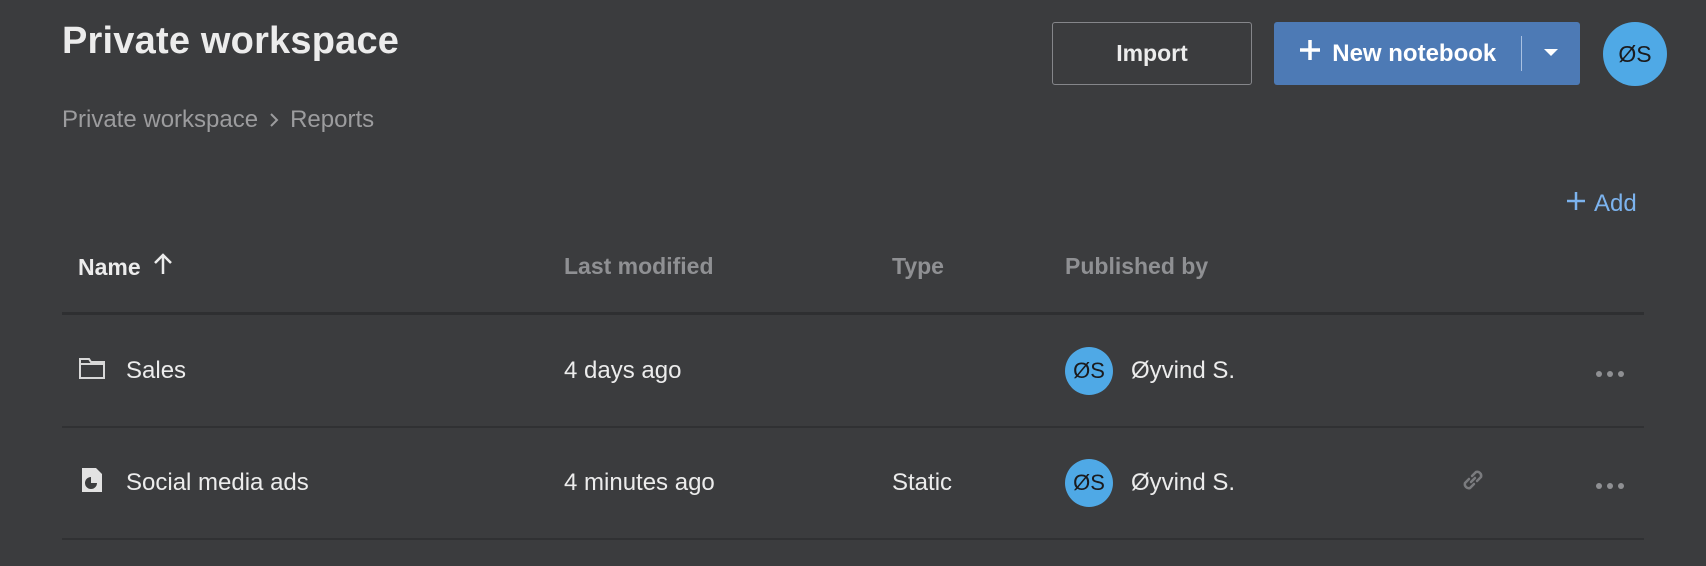  What do you see at coordinates (160, 120) in the screenshot?
I see `breadcrumb-item-workspace: Private workspace` at bounding box center [160, 120].